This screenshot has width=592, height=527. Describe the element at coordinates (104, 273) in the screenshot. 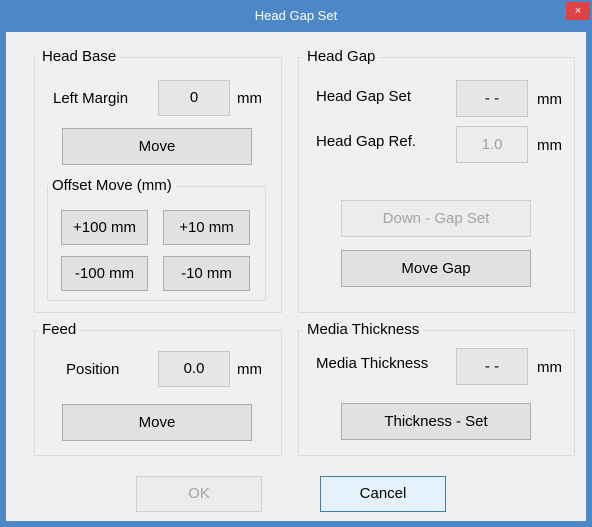

I see `offset-minus-100-button: -100 mm` at that location.